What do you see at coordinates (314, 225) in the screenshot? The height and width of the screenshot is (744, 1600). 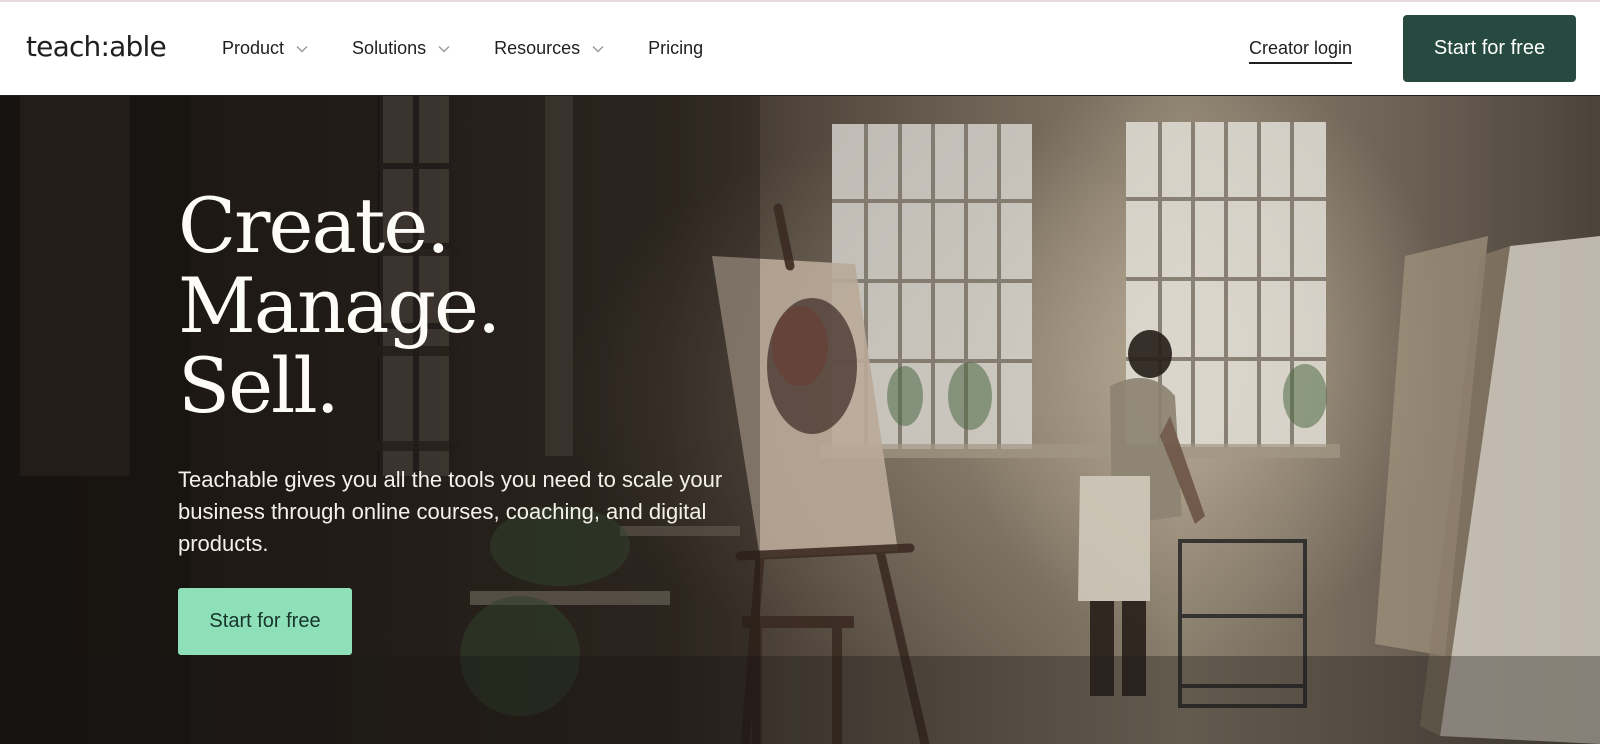 I see `headline-line: Create.` at bounding box center [314, 225].